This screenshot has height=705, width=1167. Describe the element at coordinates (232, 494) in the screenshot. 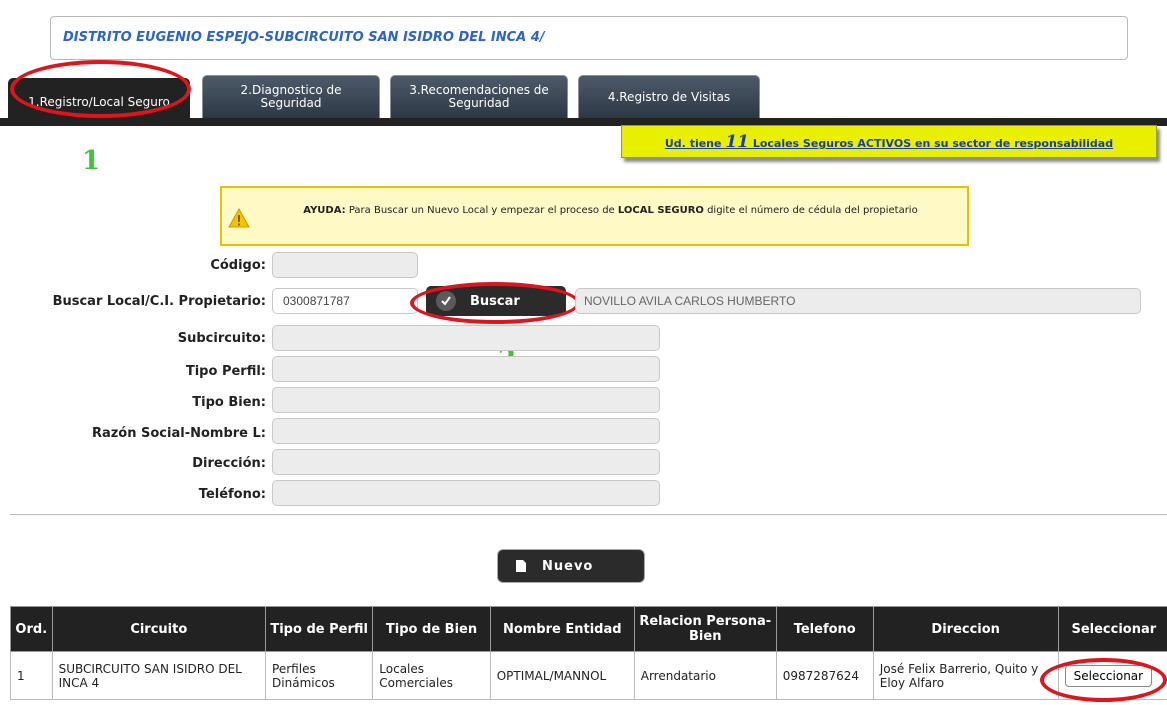

I see `telefono-label: Teléfono:` at that location.